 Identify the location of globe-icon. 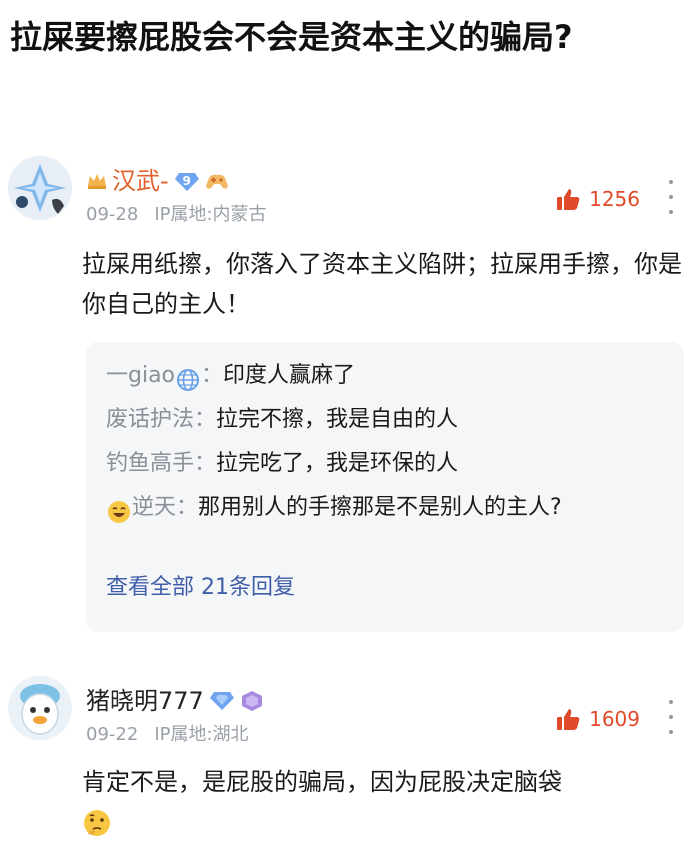
(188, 377).